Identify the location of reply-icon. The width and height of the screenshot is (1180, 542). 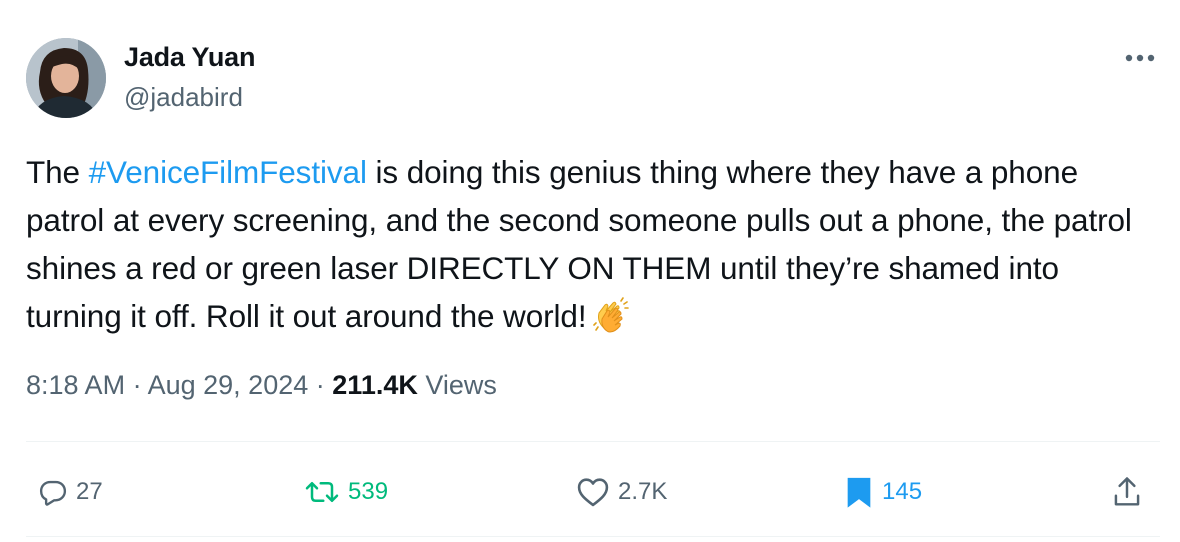
(53, 493).